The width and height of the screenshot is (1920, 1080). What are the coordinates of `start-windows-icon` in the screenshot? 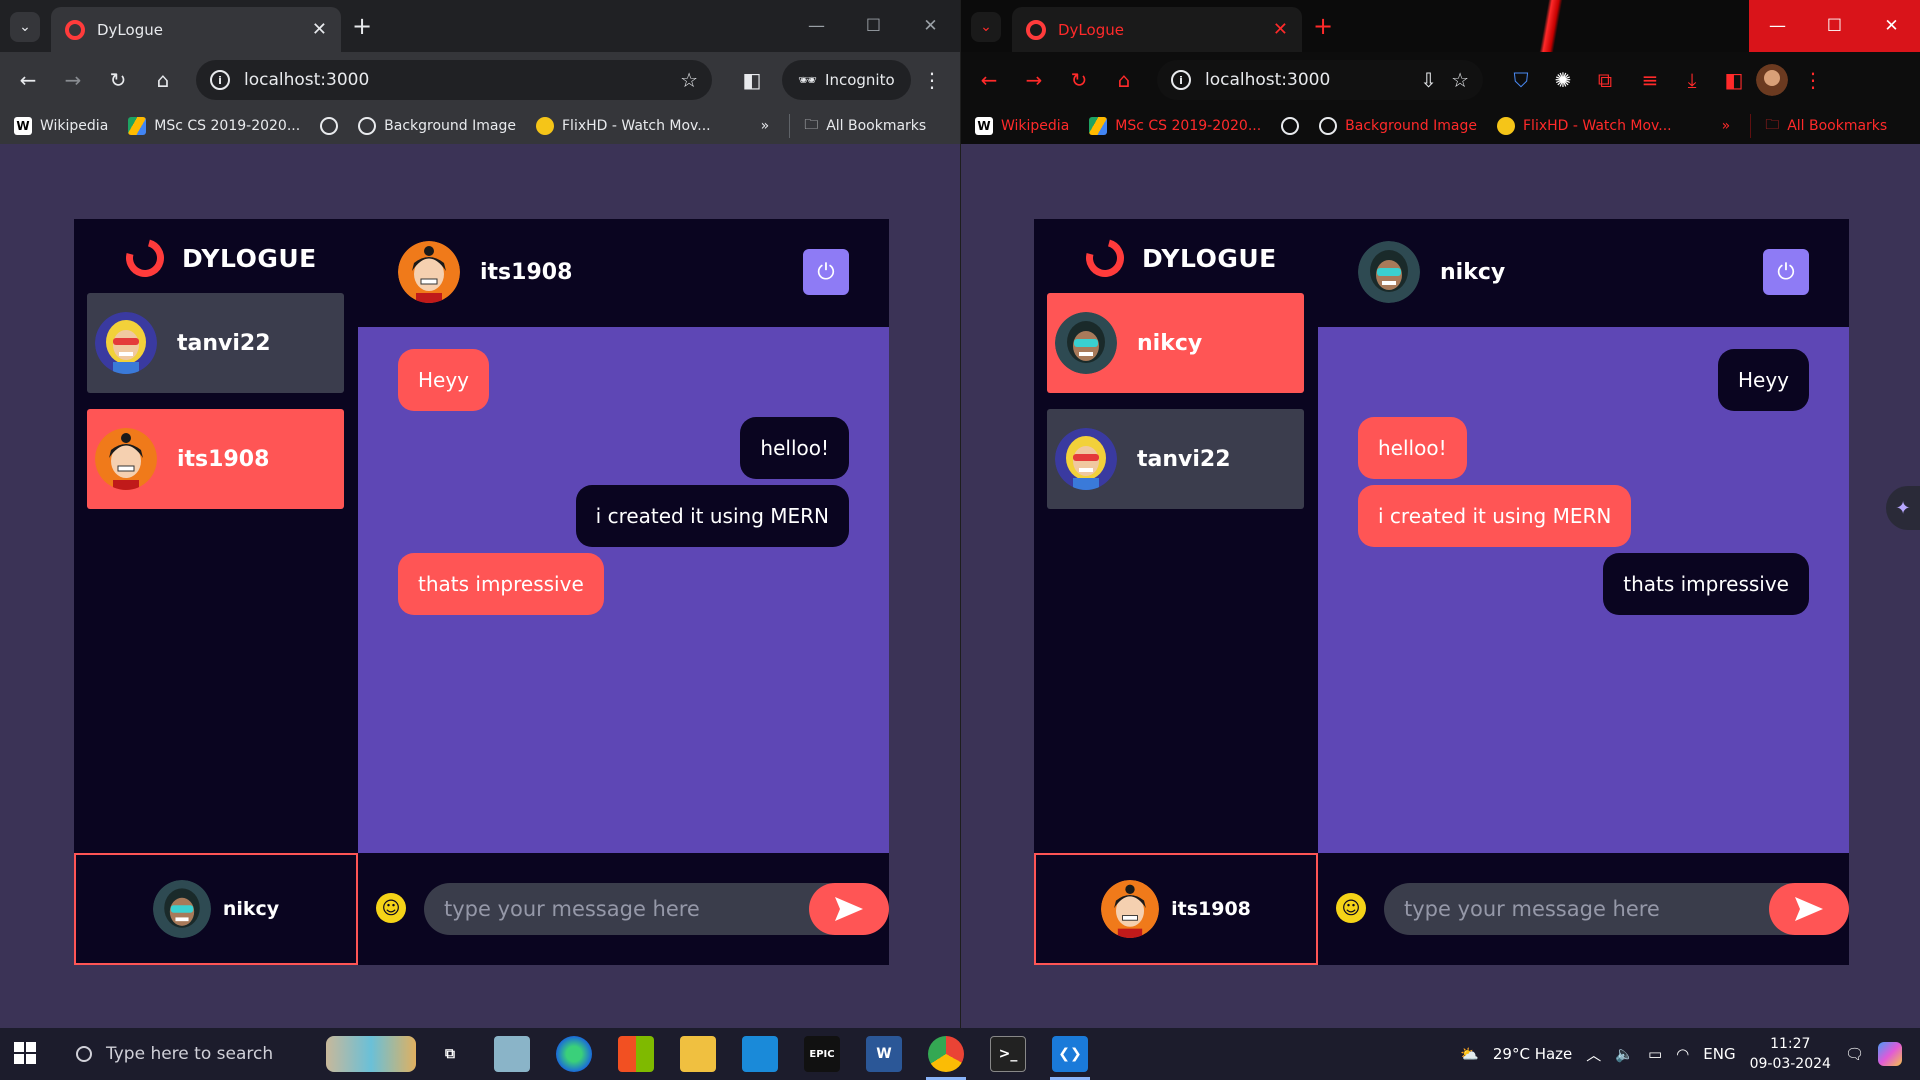 It's located at (25, 1053).